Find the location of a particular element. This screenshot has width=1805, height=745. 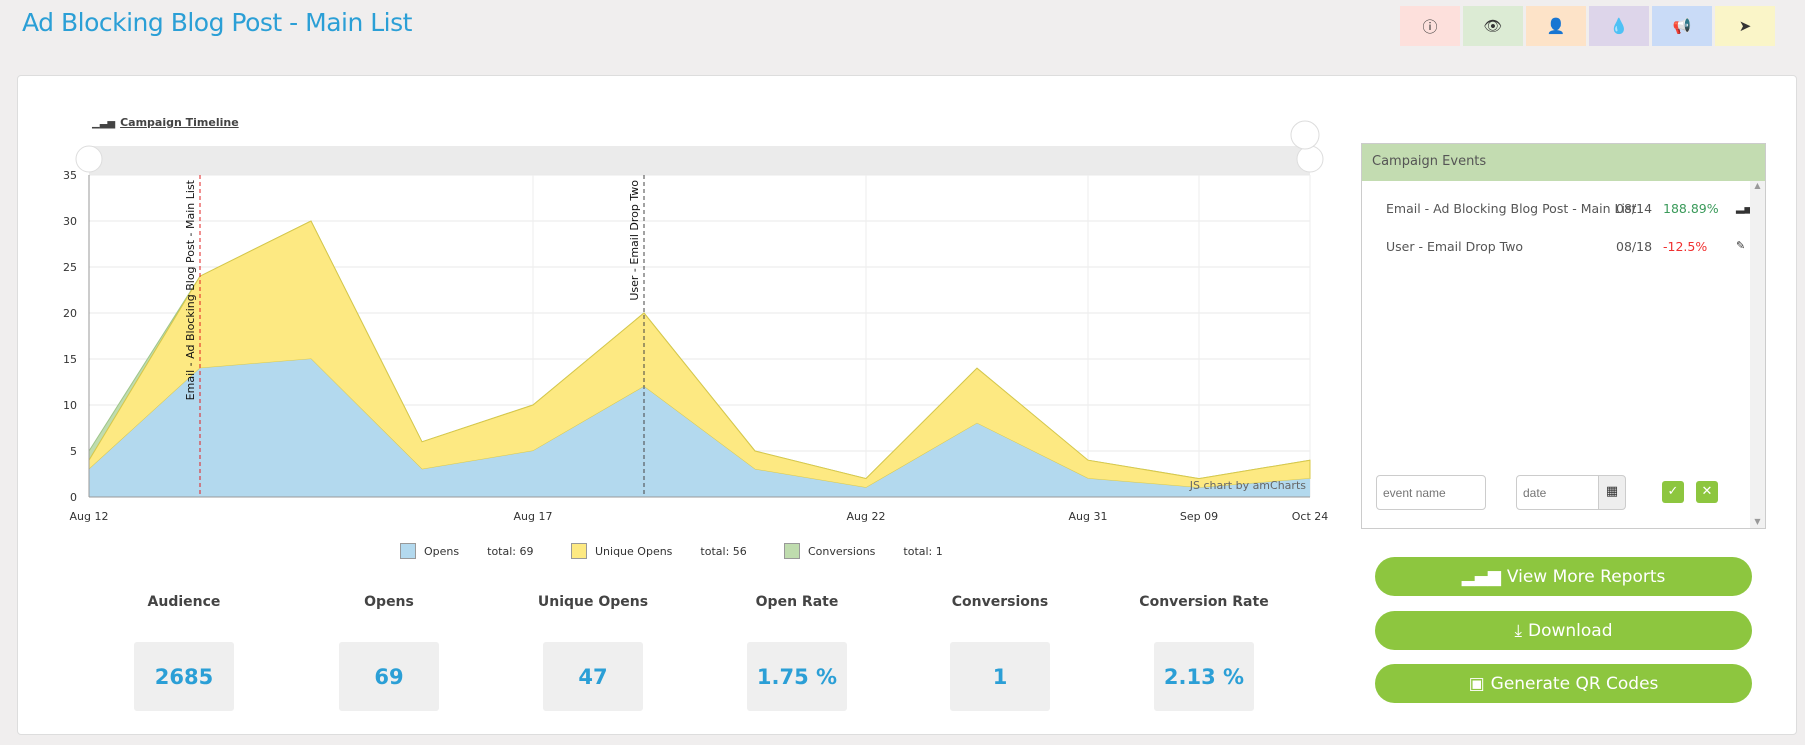

stat-opens: Opens 69 is located at coordinates (389, 652).